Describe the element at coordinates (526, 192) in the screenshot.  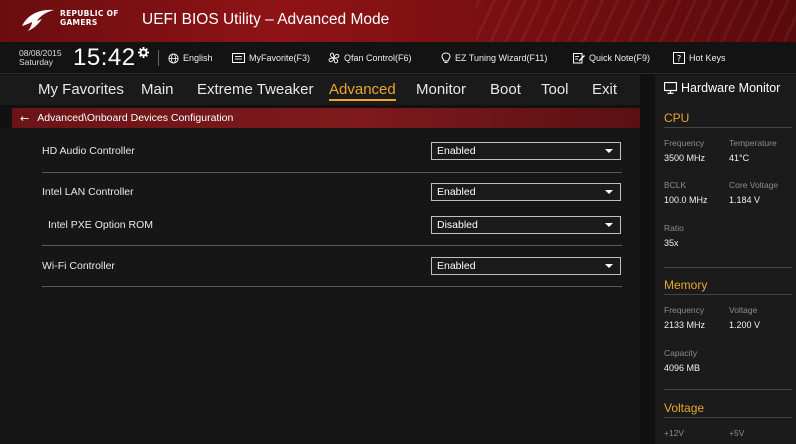
I see `intel-lan-select: Enabled` at that location.